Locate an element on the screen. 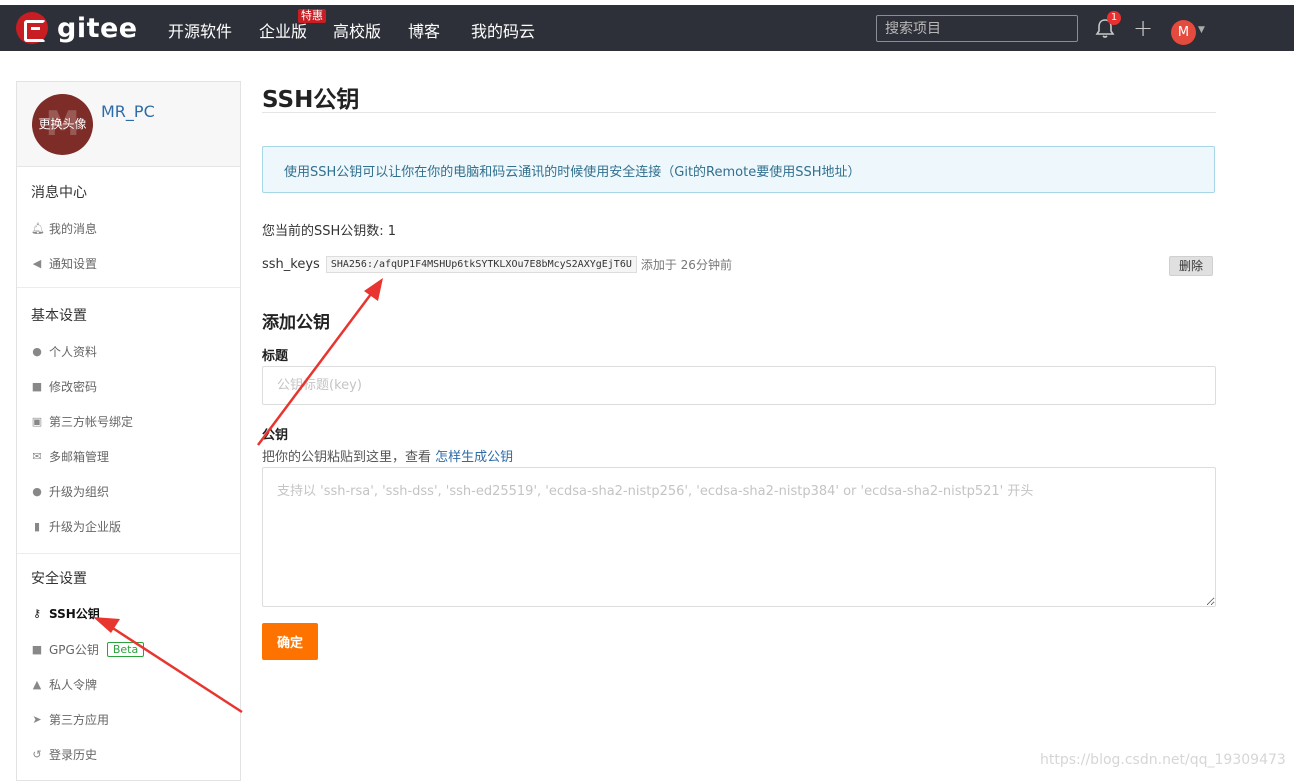 Image resolution: width=1294 pixels, height=781 pixels. confirm-button: 确定 is located at coordinates (290, 641).